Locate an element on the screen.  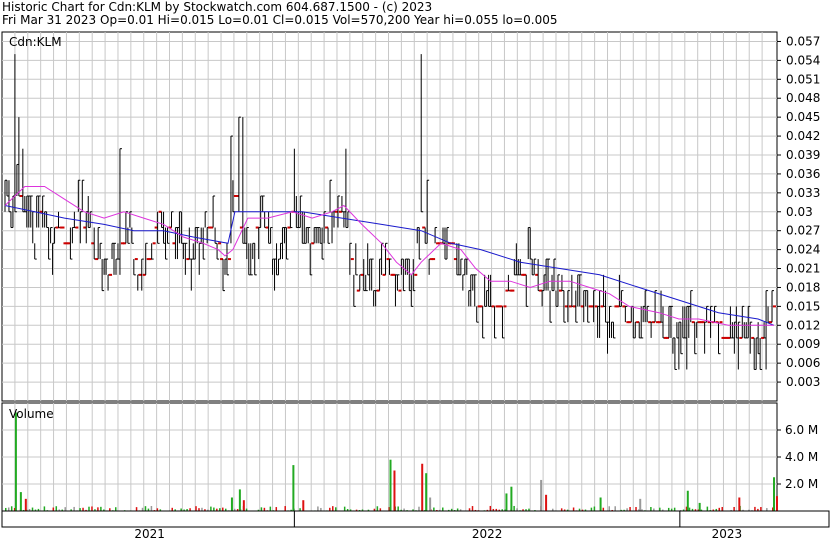
price-y-tick-label: 0.054 is located at coordinates (803, 60).